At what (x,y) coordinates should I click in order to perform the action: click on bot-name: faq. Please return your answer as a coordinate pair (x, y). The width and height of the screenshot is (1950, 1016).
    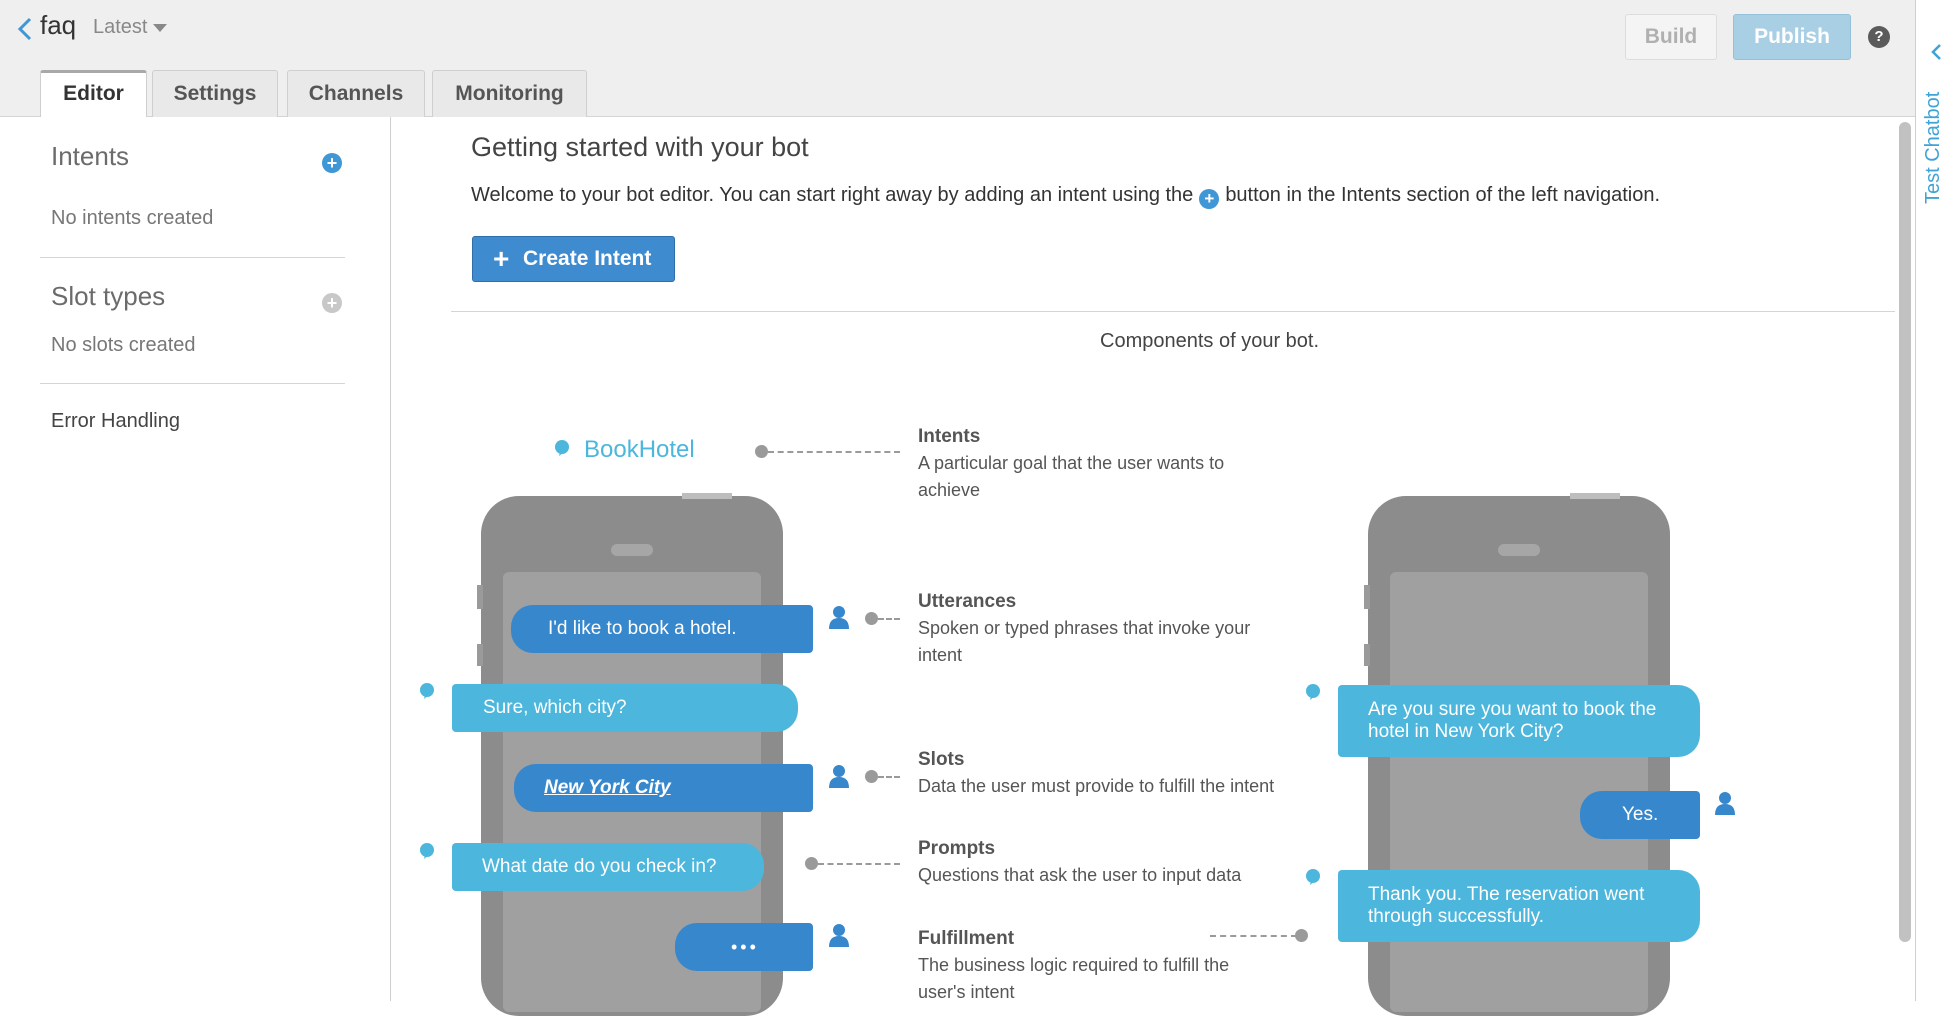
    Looking at the image, I should click on (58, 25).